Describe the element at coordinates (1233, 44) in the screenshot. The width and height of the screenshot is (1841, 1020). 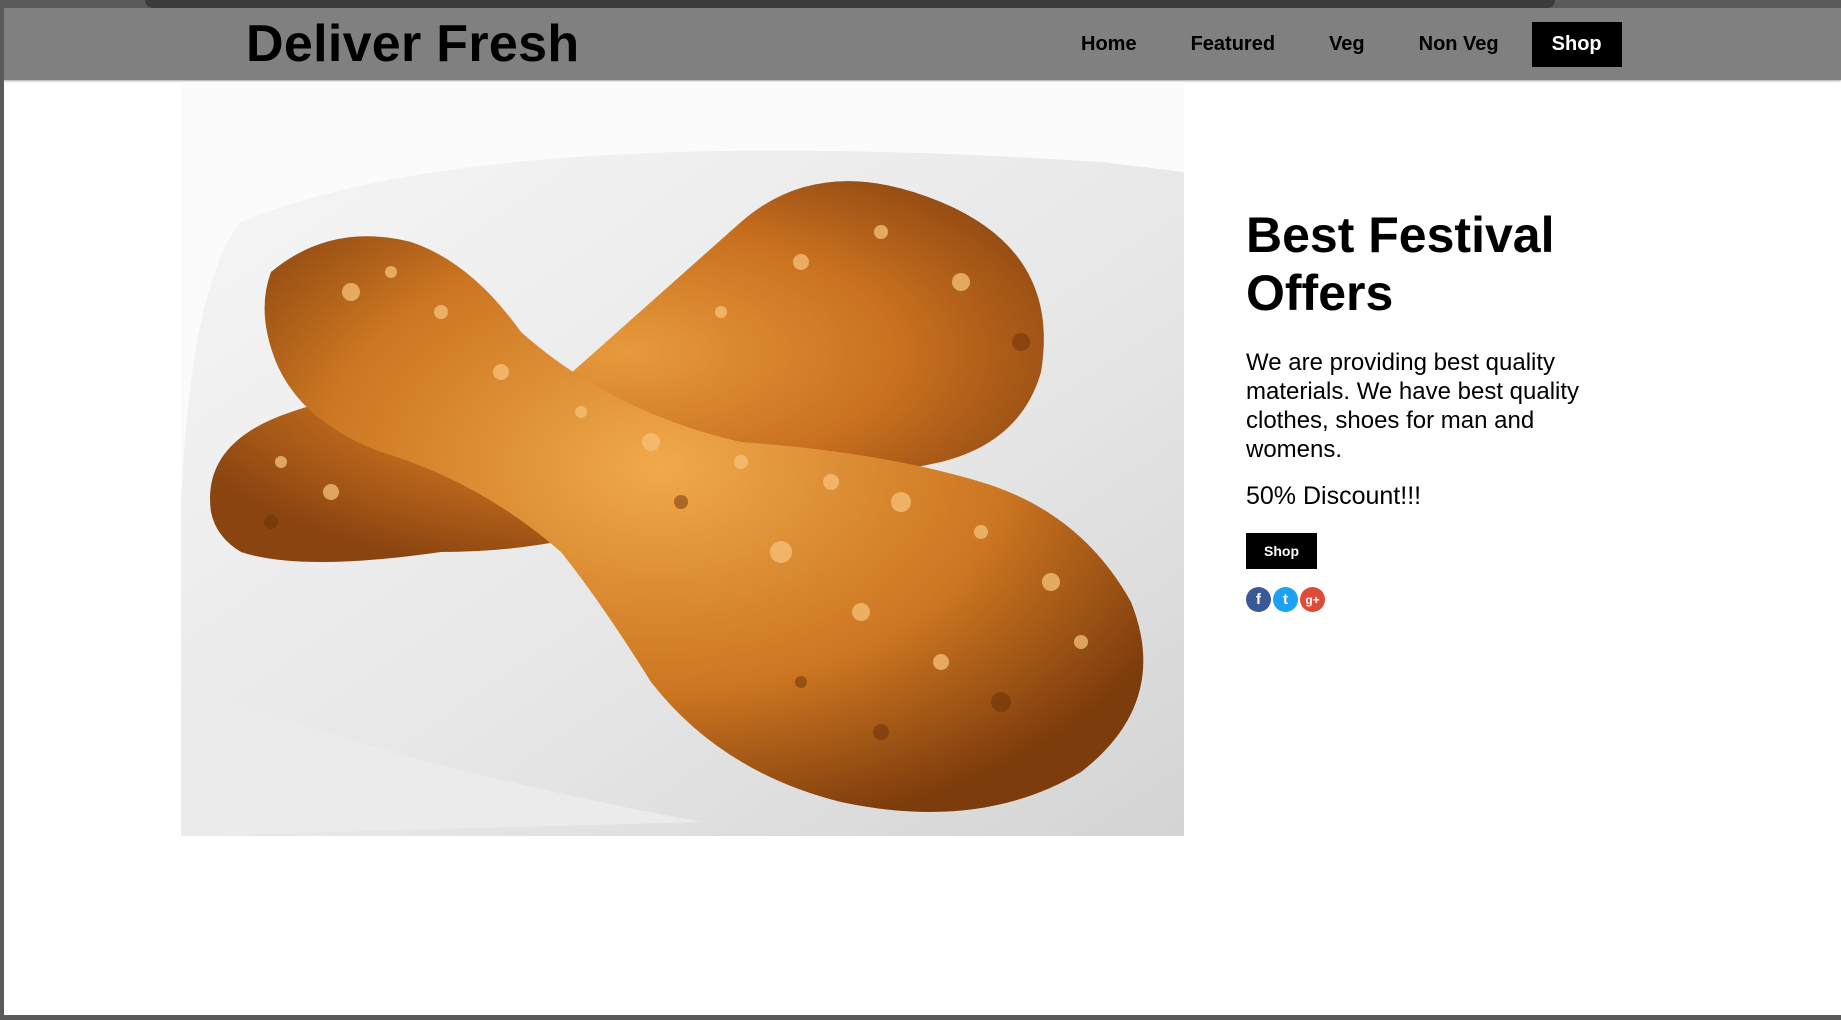
I see `nav-featured: Featured` at that location.